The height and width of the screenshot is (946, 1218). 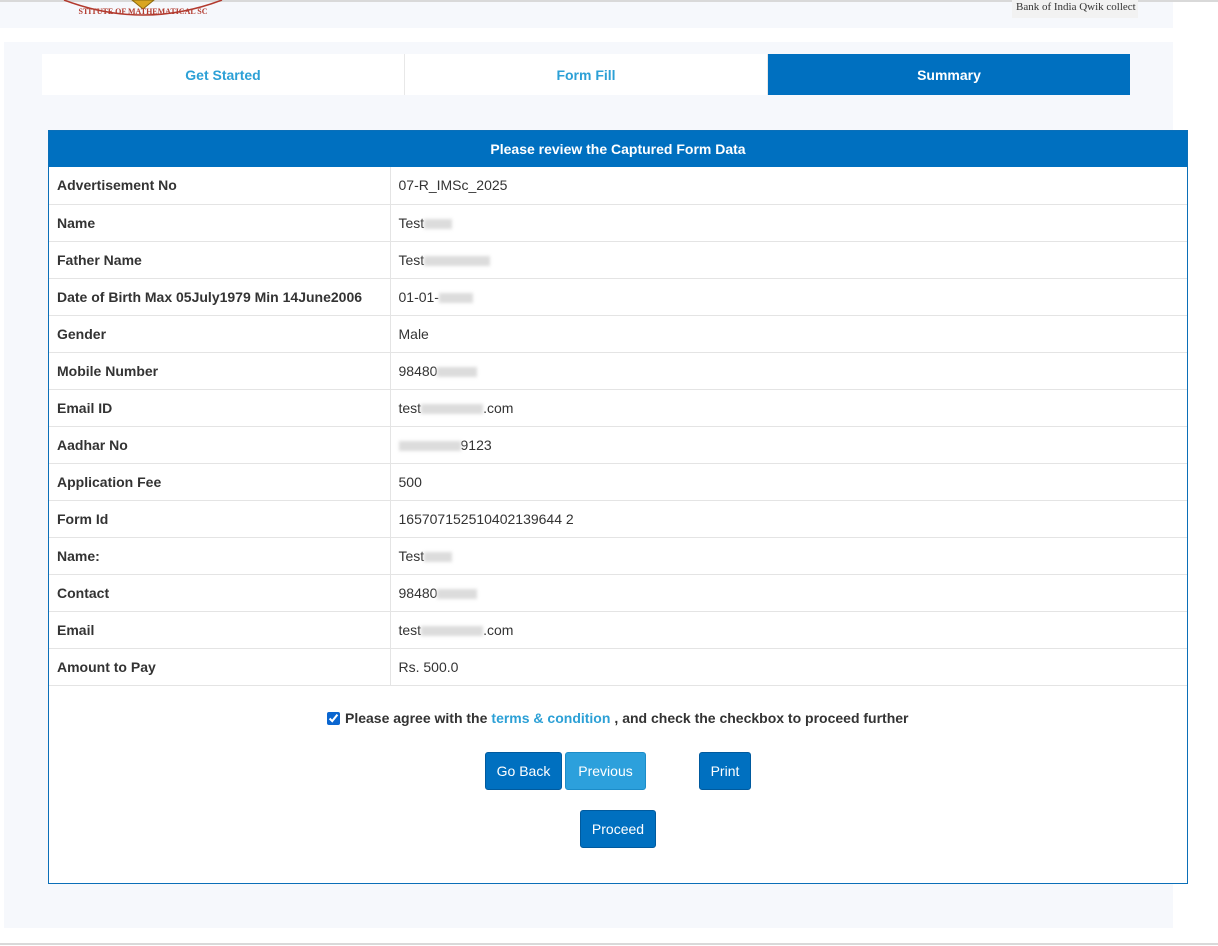 I want to click on print-button: Print, so click(x=725, y=771).